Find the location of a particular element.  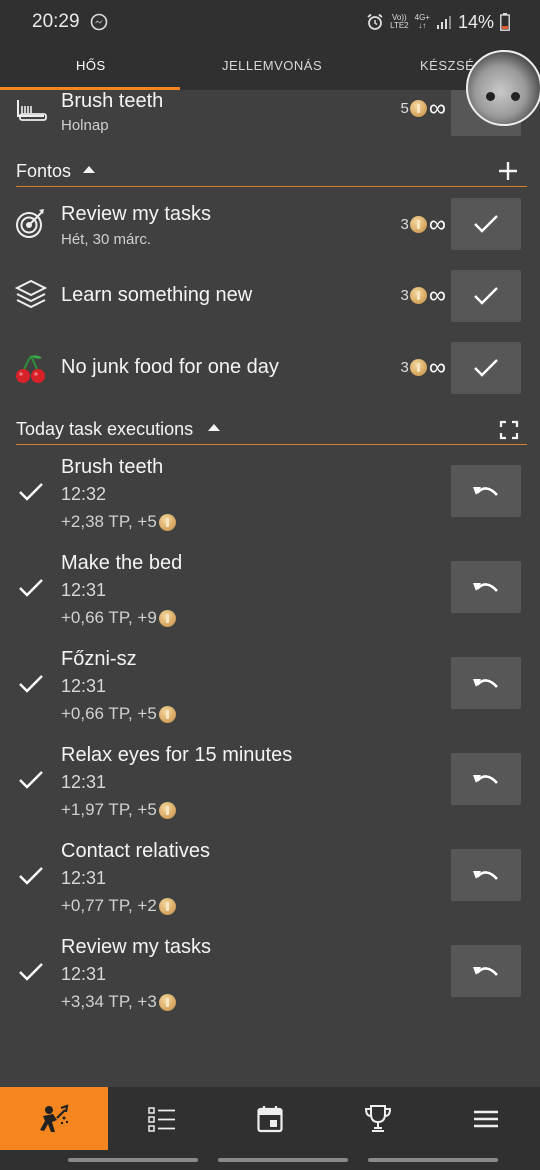

calendar-icon is located at coordinates (270, 1118).